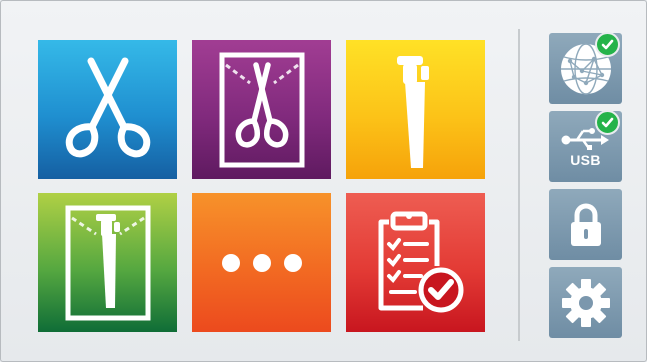 The width and height of the screenshot is (647, 362). I want to click on more-options-tile, so click(261, 262).